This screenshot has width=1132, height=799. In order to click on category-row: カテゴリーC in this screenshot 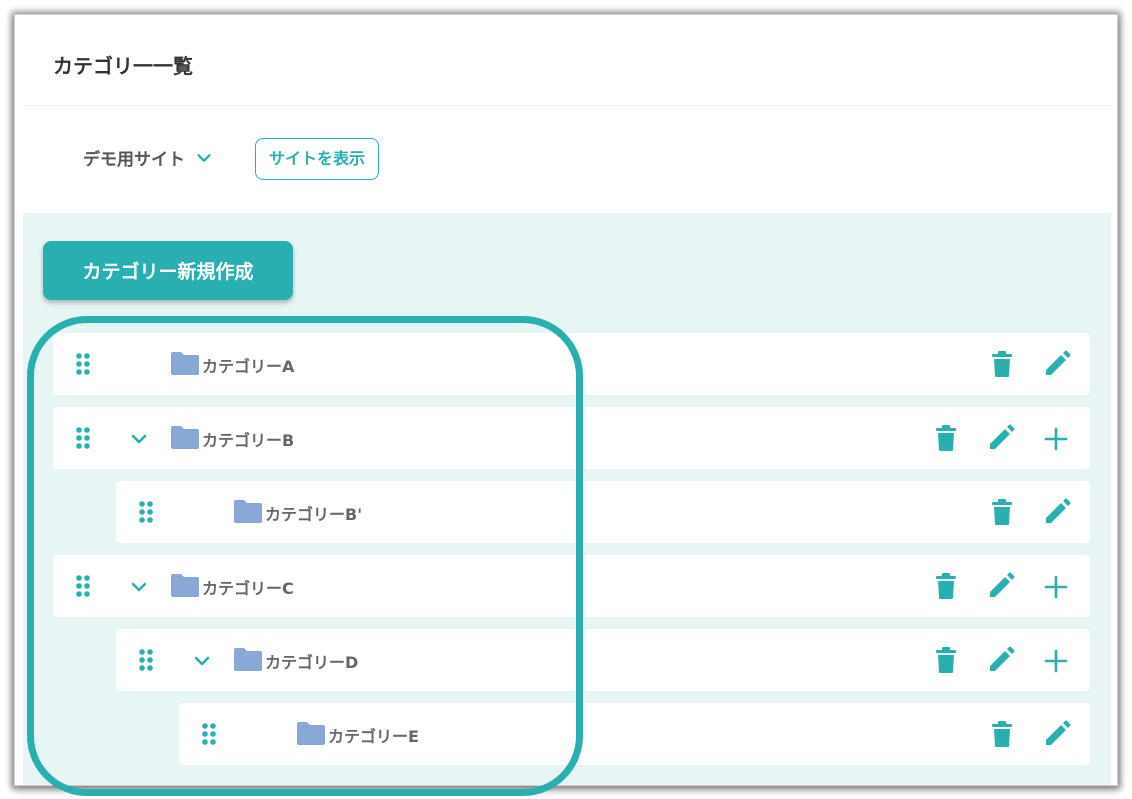, I will do `click(571, 586)`.